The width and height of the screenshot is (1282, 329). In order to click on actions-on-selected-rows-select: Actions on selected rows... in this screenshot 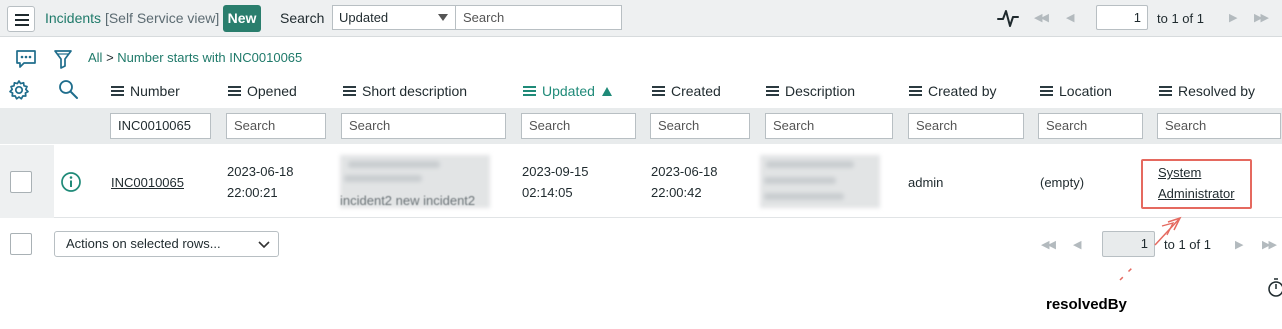, I will do `click(166, 244)`.